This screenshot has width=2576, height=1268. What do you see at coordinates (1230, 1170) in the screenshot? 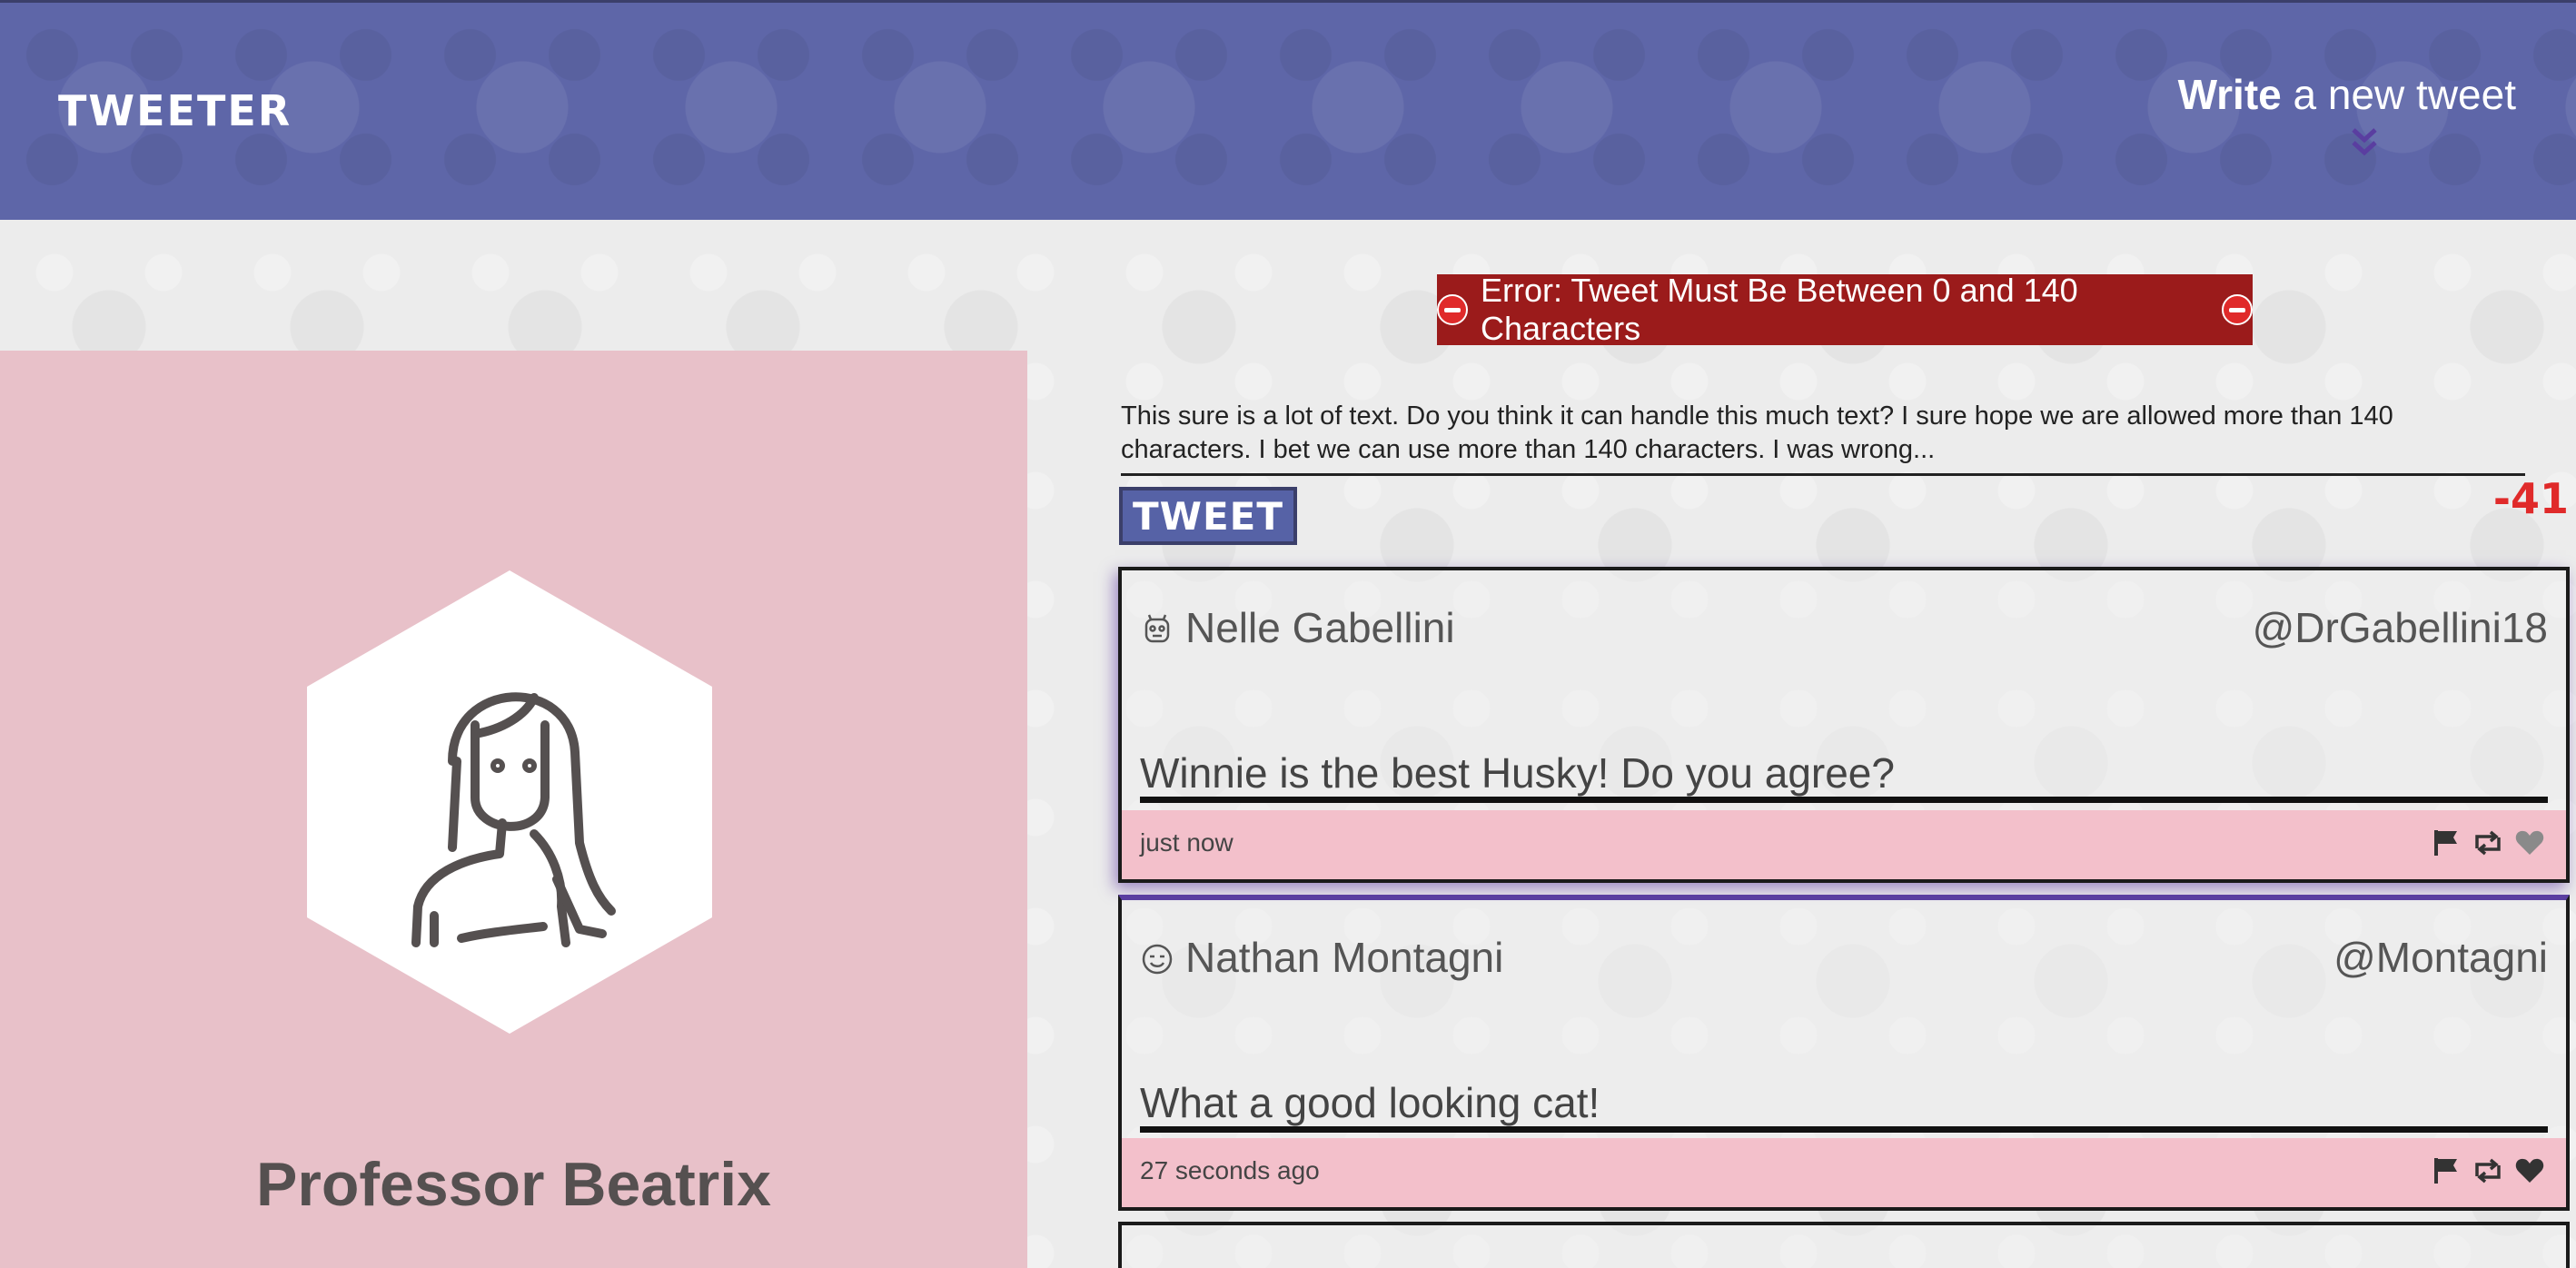
I see `tweet-timestamp: 27 seconds ago` at bounding box center [1230, 1170].